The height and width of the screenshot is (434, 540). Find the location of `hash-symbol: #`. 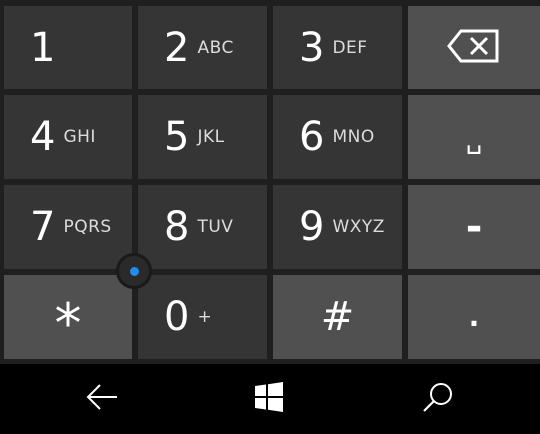

hash-symbol: # is located at coordinates (337, 317).